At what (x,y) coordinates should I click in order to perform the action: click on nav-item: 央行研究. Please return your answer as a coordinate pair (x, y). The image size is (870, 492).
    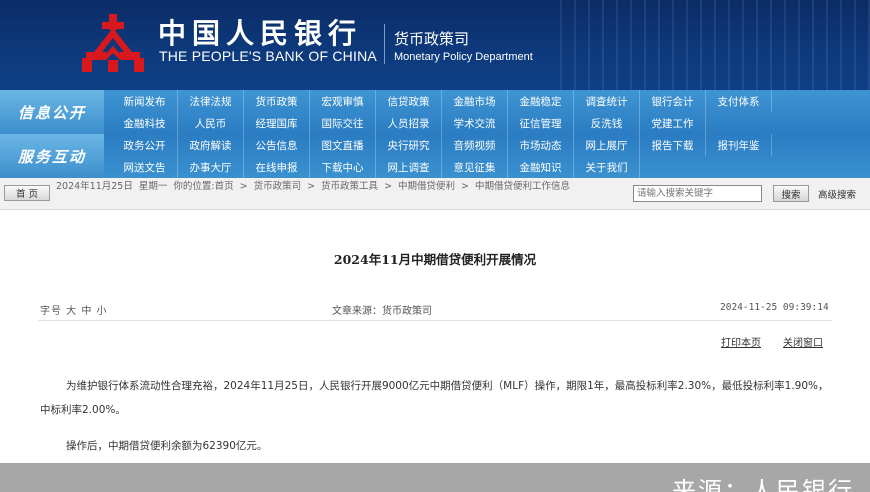
    Looking at the image, I should click on (409, 145).